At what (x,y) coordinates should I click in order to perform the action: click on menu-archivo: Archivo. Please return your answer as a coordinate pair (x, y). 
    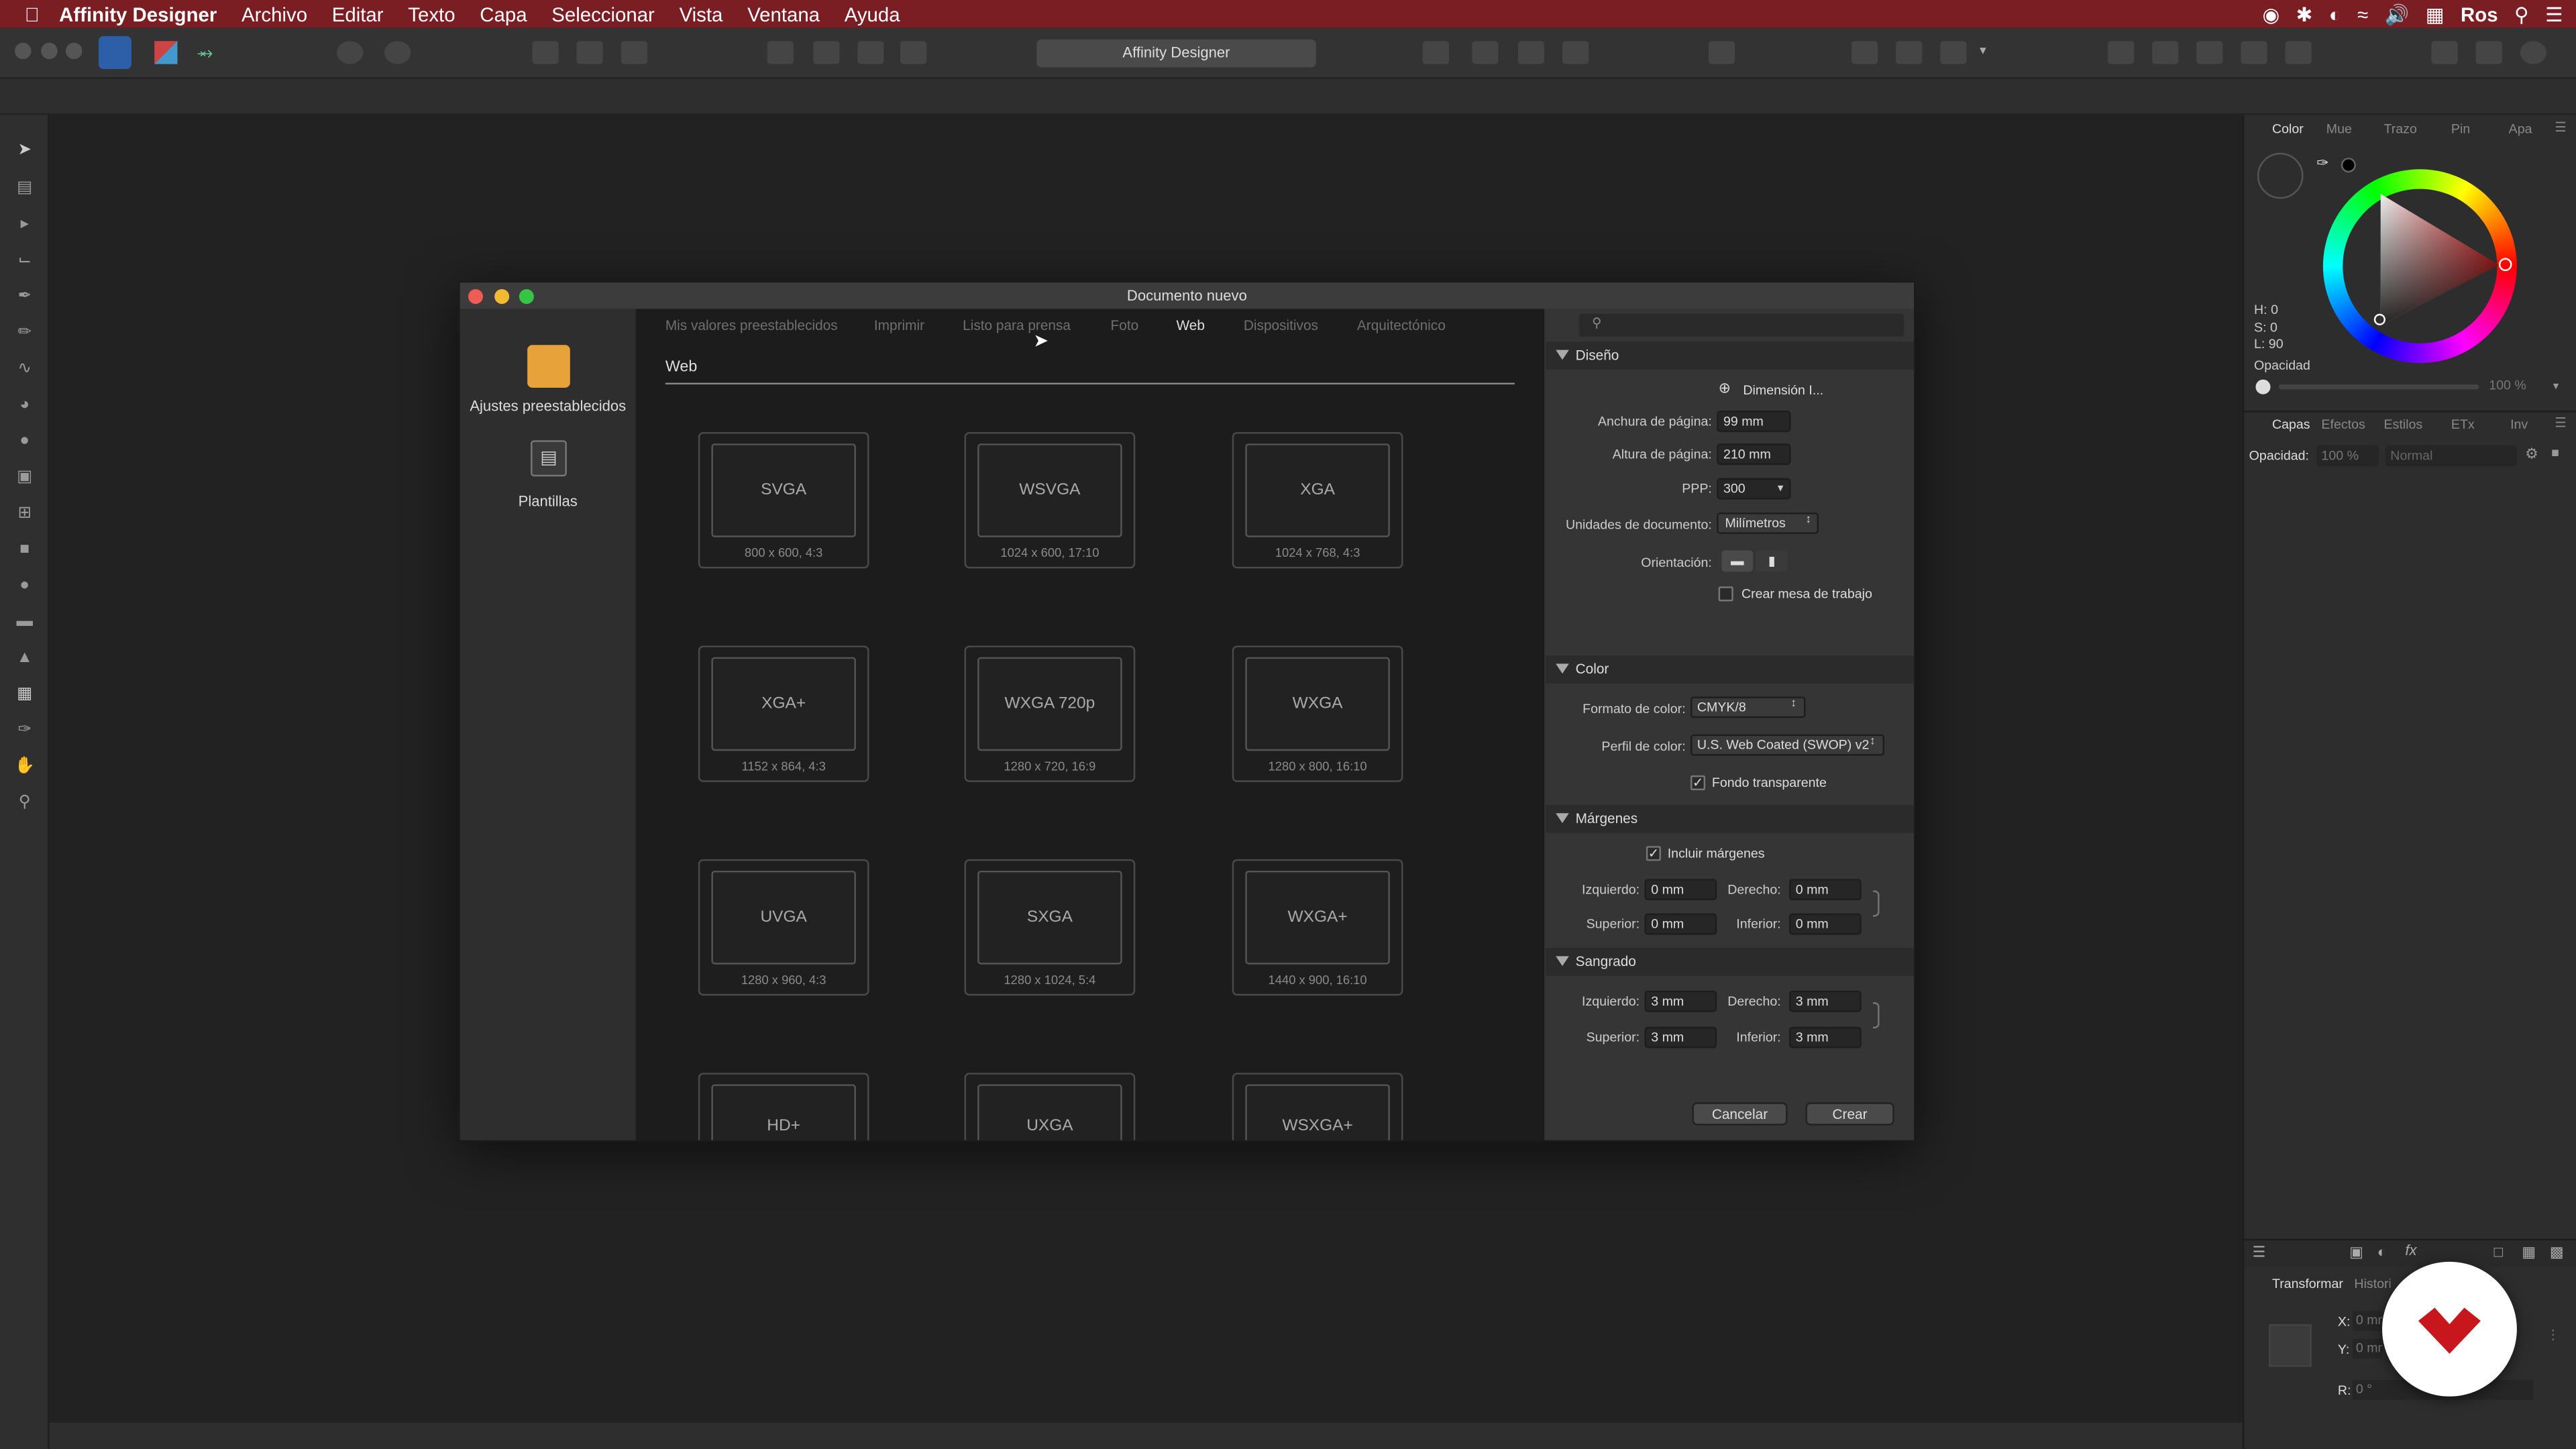
    Looking at the image, I should click on (274, 14).